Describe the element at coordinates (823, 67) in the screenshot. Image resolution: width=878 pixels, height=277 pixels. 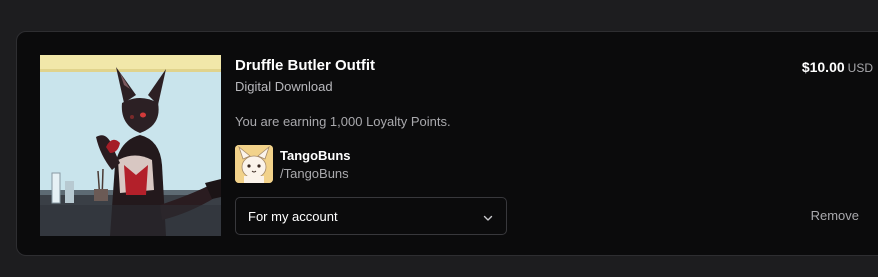
I see `price-amount: $10.00` at that location.